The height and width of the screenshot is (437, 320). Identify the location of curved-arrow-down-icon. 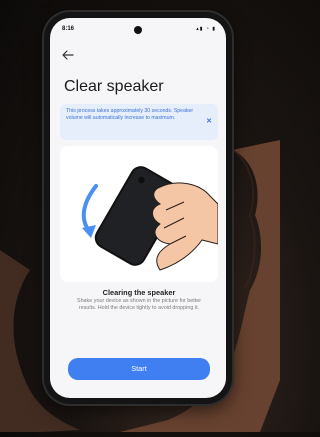
(89, 209).